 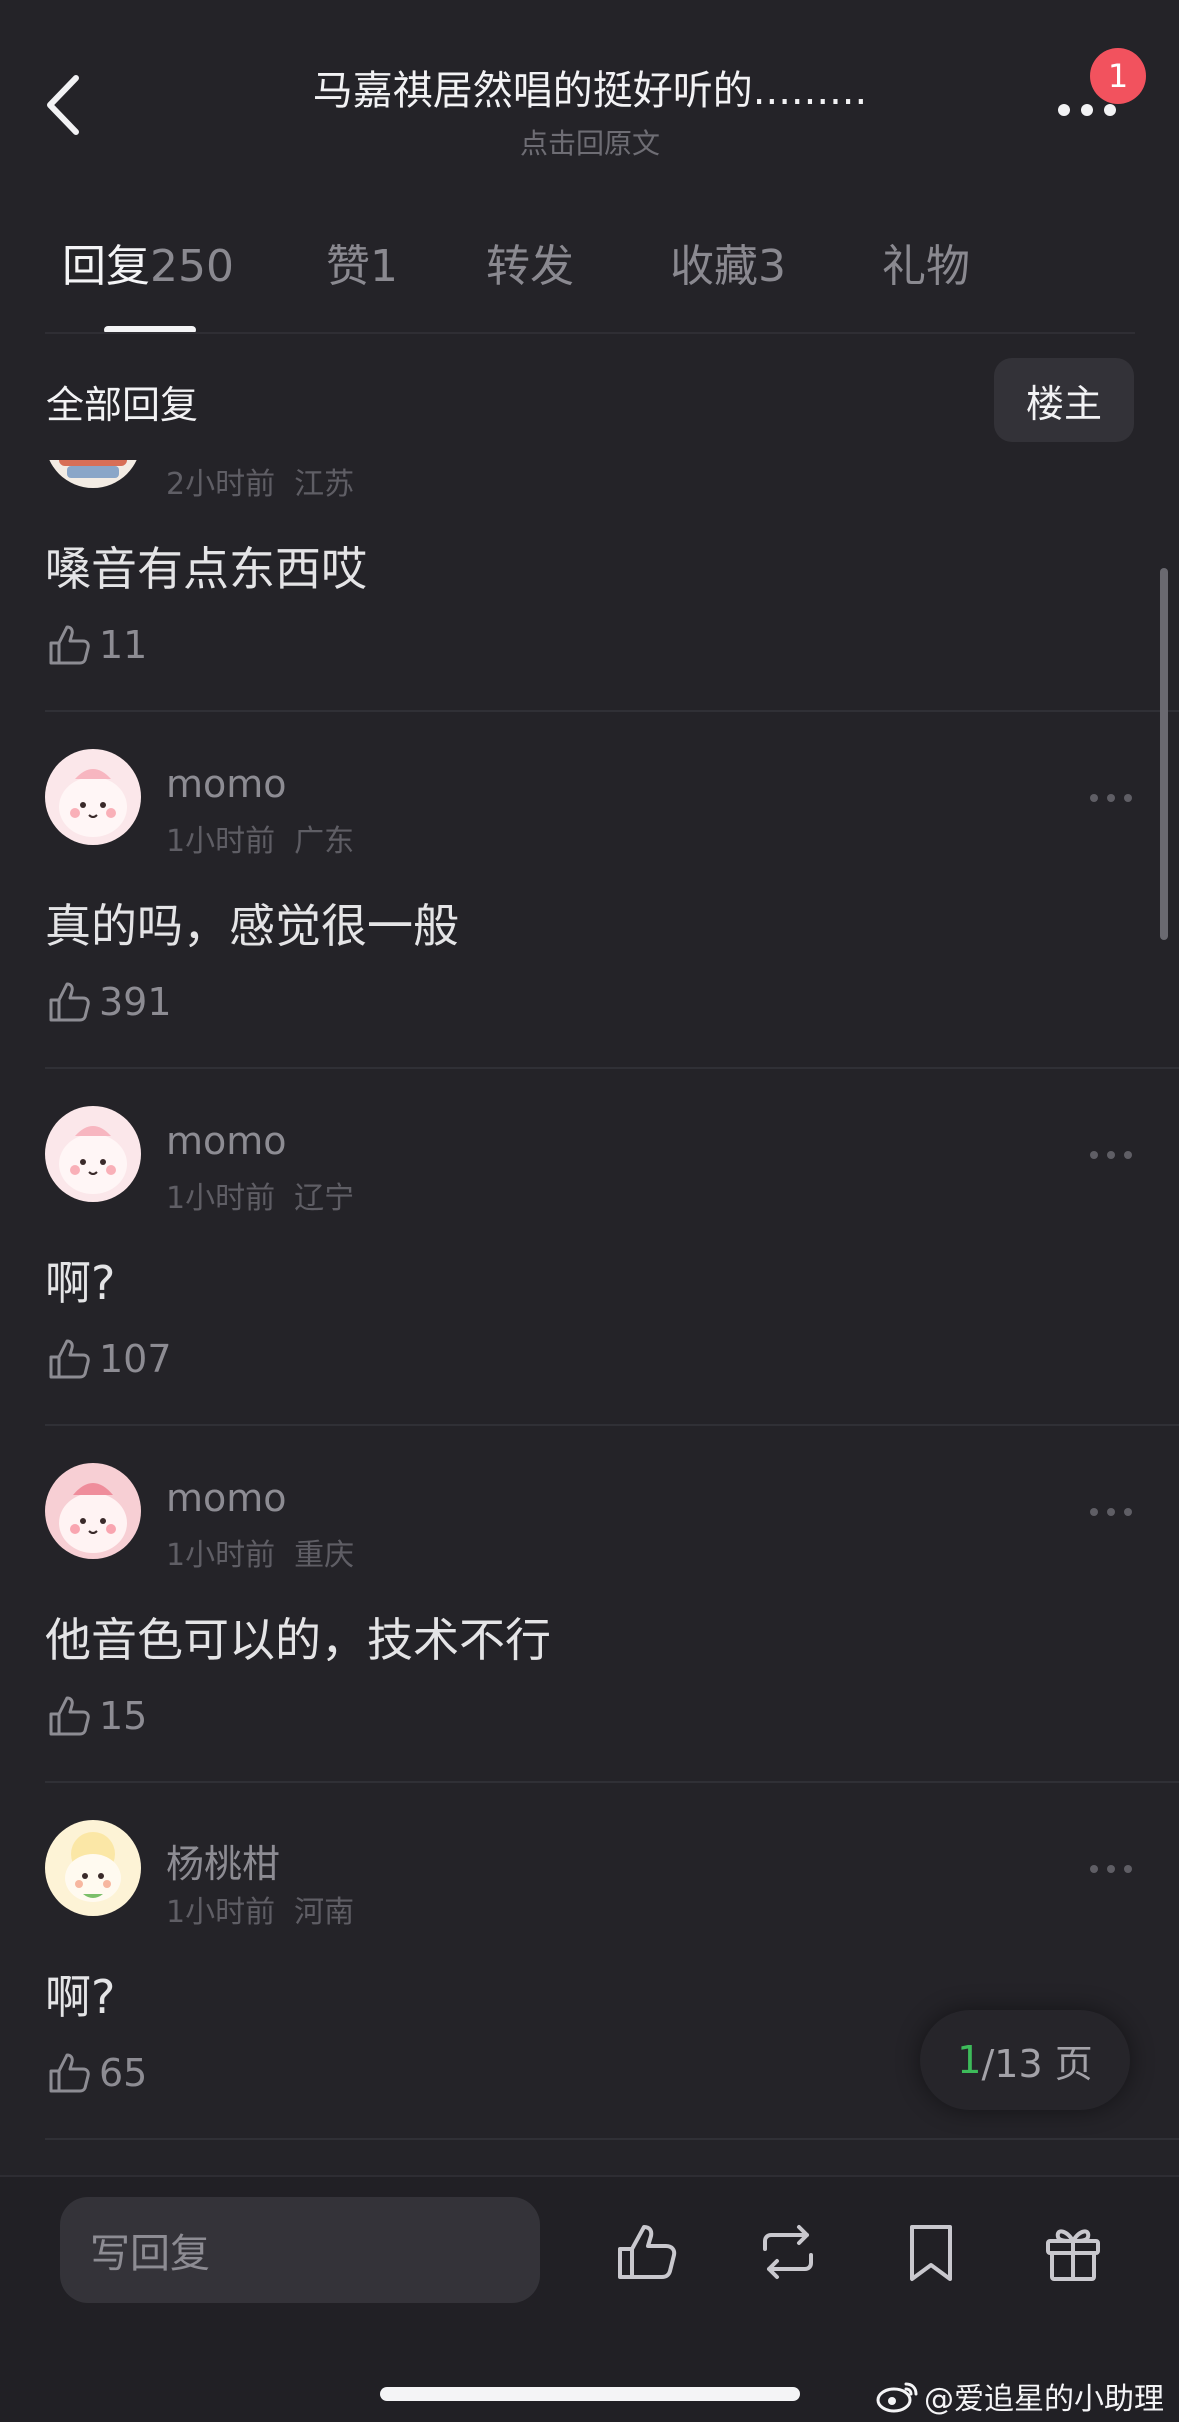 What do you see at coordinates (931, 2252) in the screenshot?
I see `bookmark-icon` at bounding box center [931, 2252].